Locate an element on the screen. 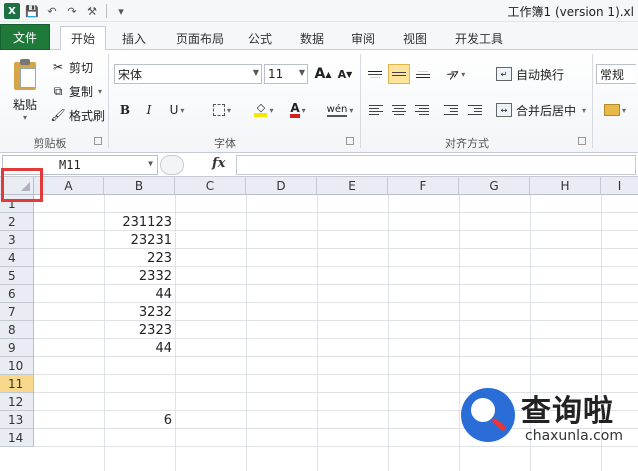 The width and height of the screenshot is (638, 471). cell-b7: 3232 is located at coordinates (139, 312).